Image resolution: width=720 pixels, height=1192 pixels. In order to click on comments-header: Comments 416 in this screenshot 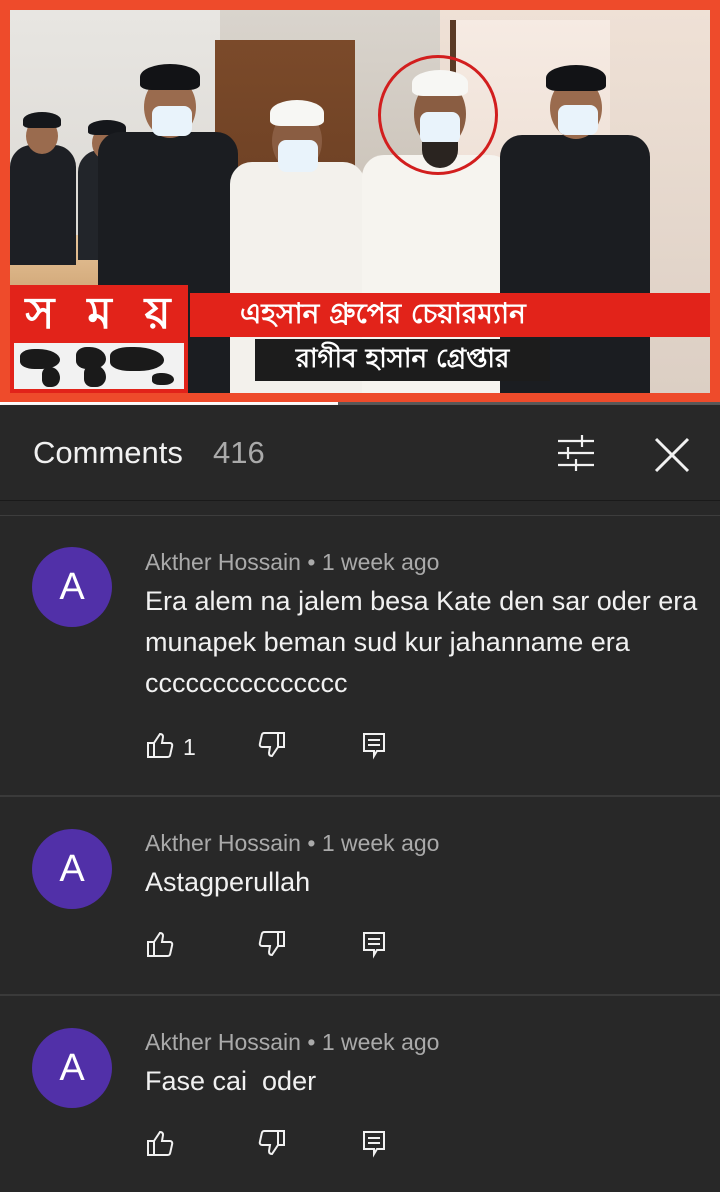, I will do `click(360, 453)`.